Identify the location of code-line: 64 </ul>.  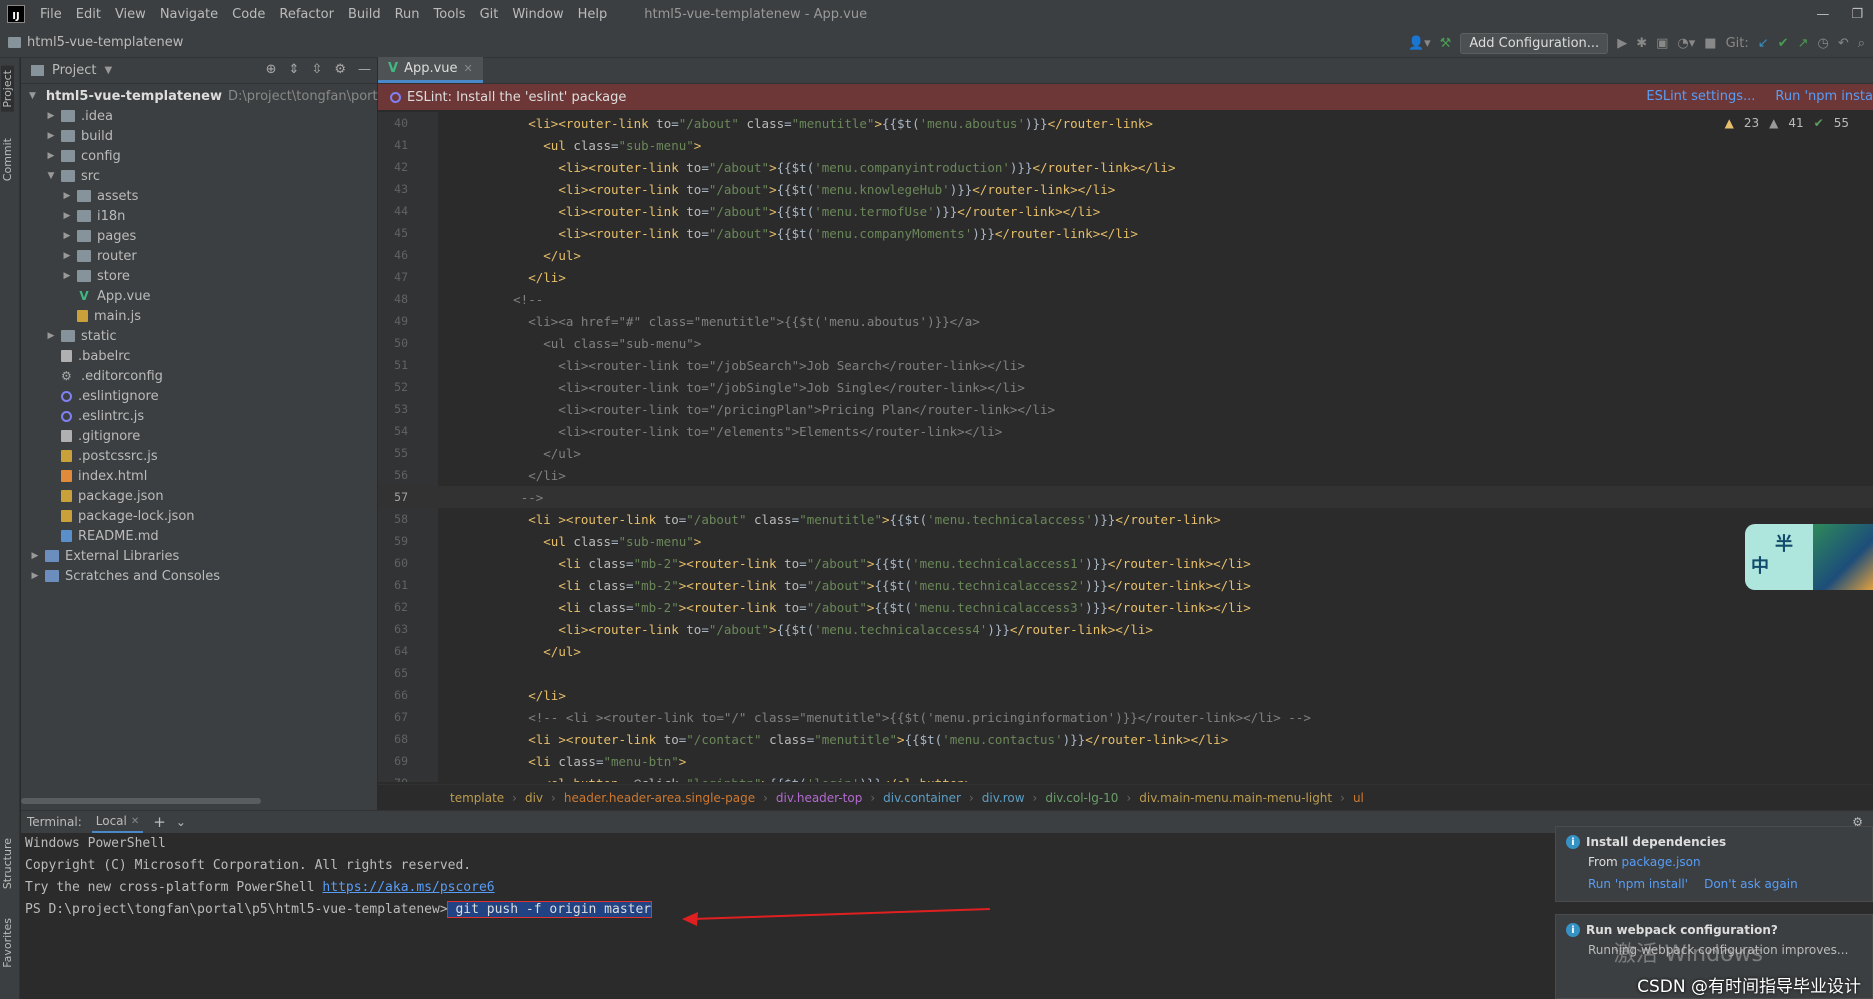
(1125, 651).